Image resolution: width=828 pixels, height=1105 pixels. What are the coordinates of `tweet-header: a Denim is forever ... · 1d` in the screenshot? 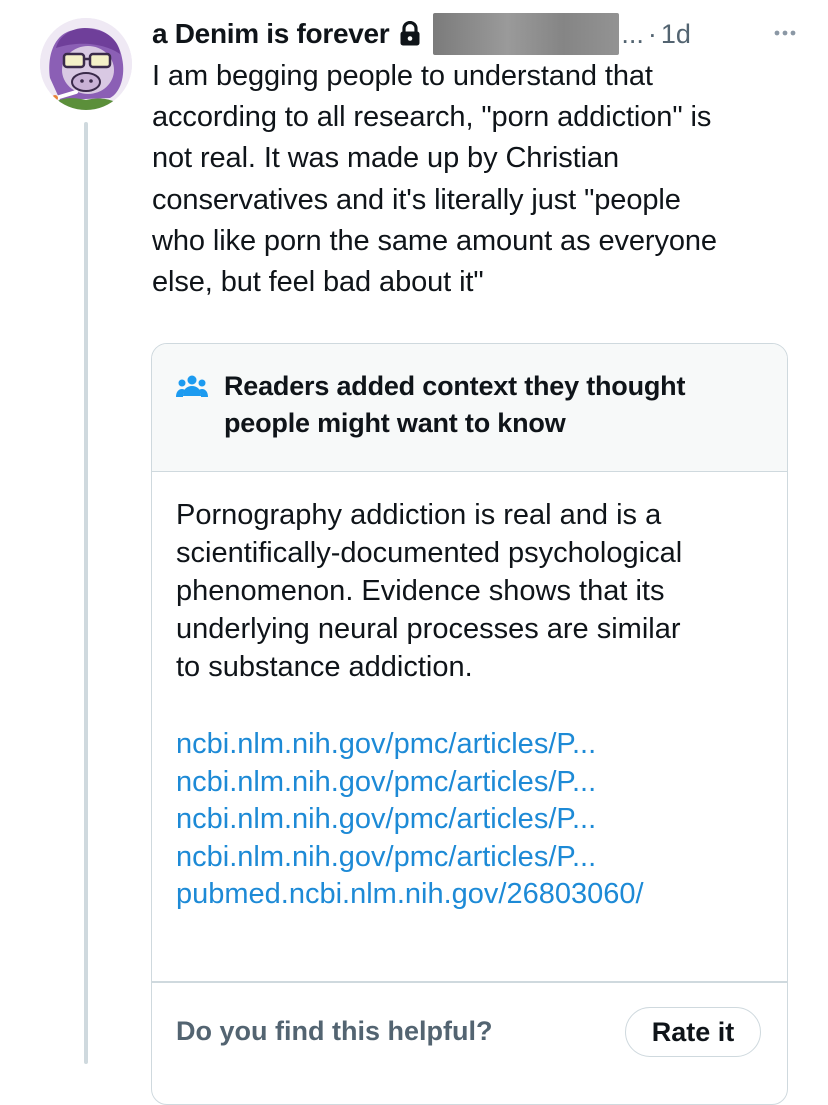 It's located at (477, 34).